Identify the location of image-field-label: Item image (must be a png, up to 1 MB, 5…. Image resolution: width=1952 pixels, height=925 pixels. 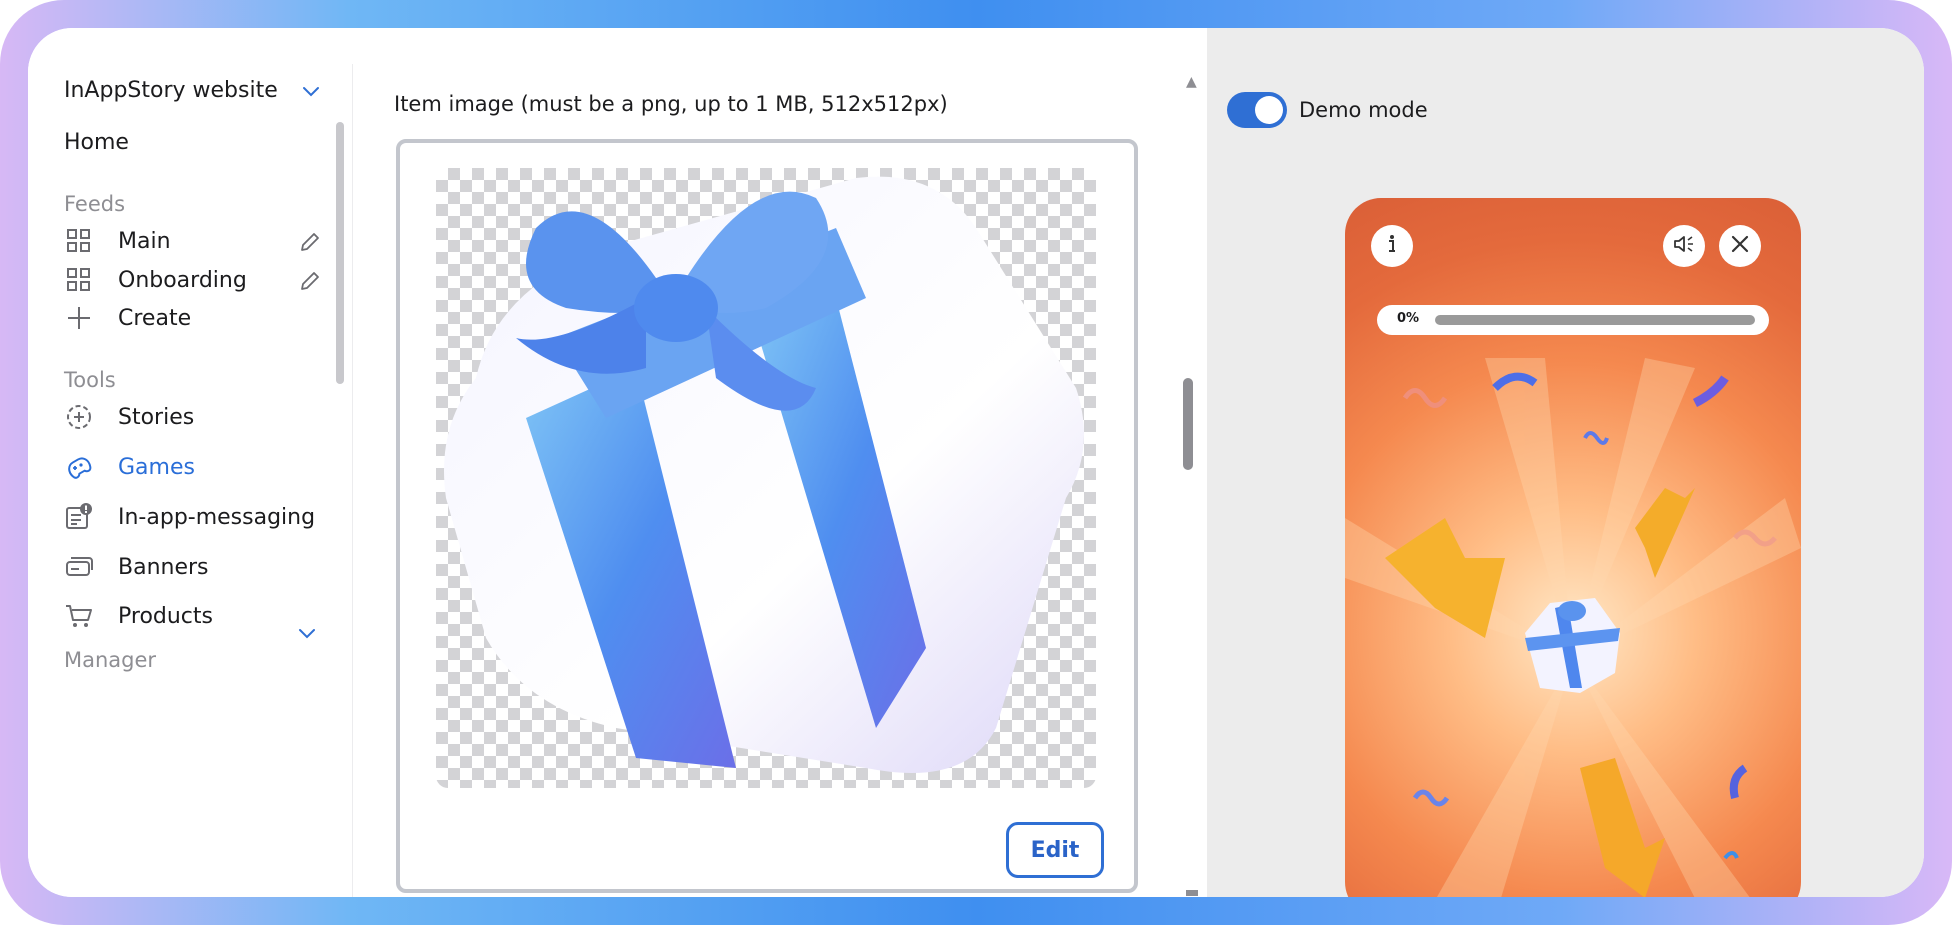
(671, 104).